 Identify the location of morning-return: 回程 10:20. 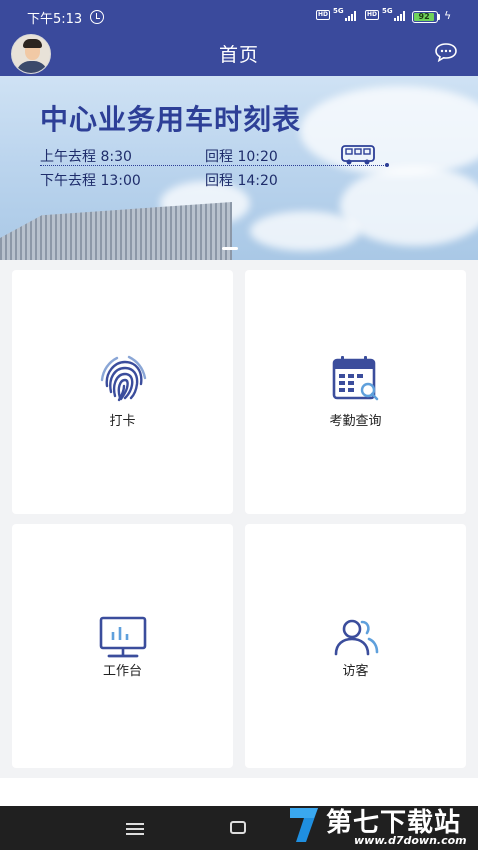
(241, 157).